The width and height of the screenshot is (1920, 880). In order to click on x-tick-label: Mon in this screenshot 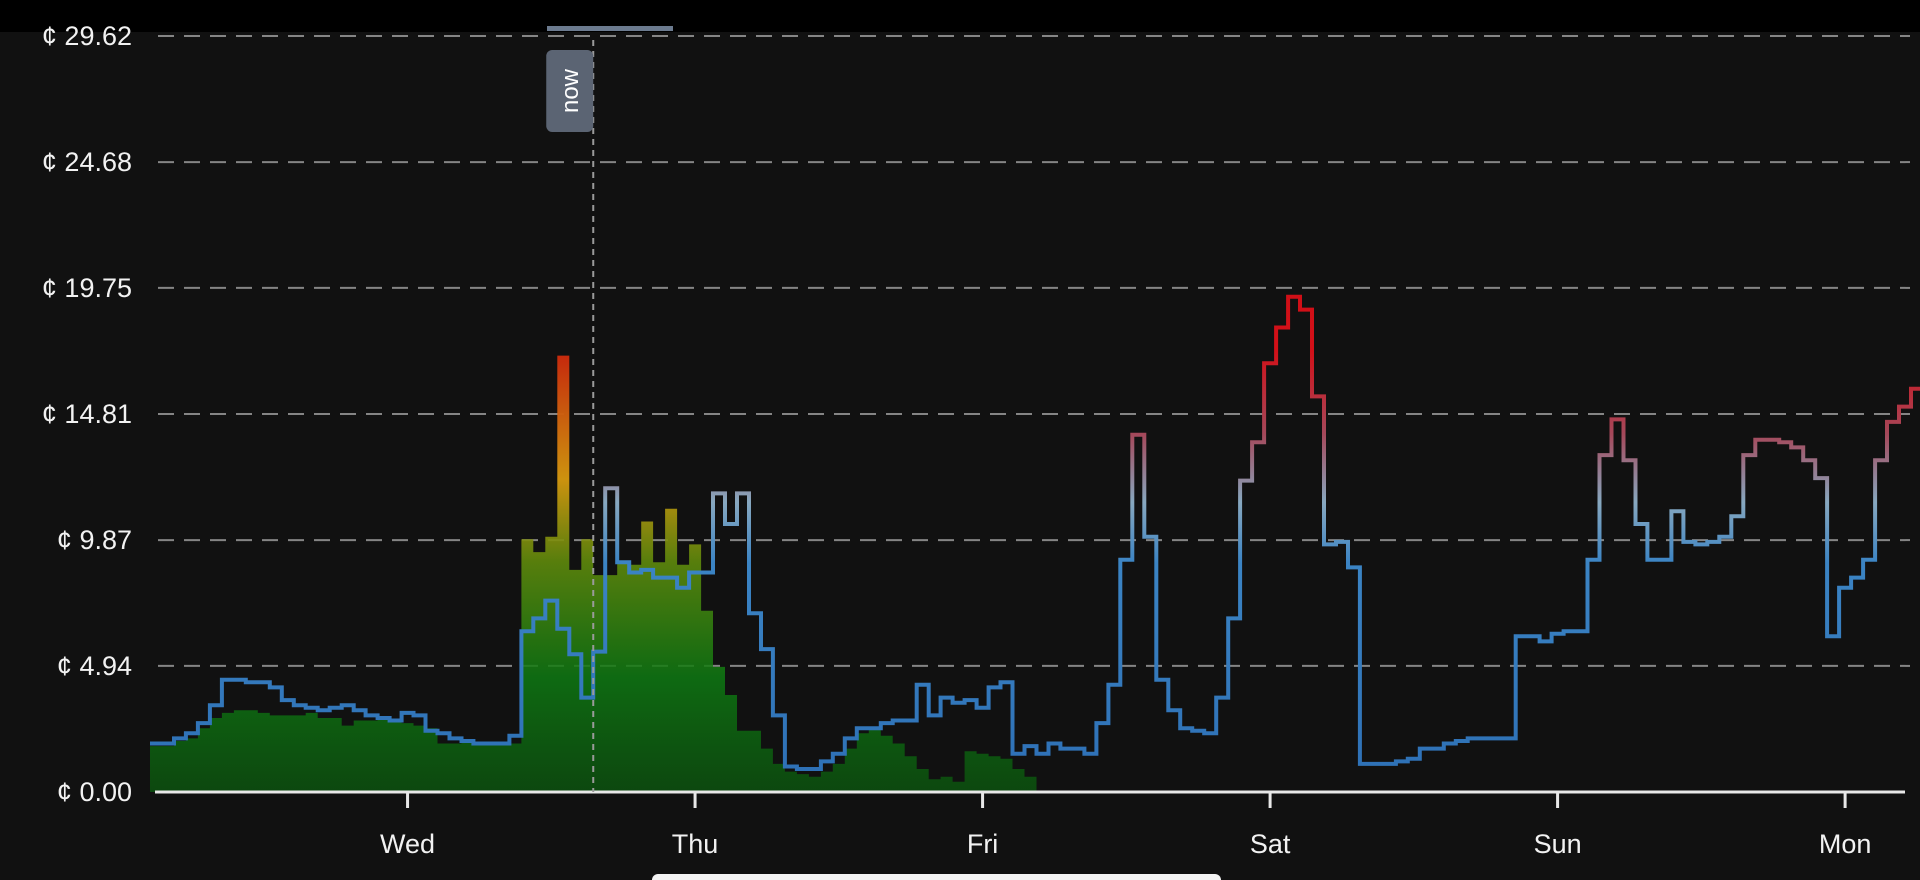, I will do `click(1845, 844)`.